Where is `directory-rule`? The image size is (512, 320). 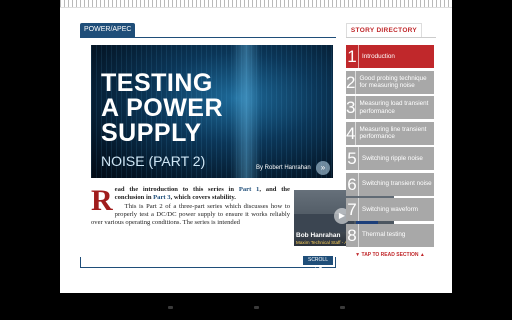 directory-rule is located at coordinates (391, 37).